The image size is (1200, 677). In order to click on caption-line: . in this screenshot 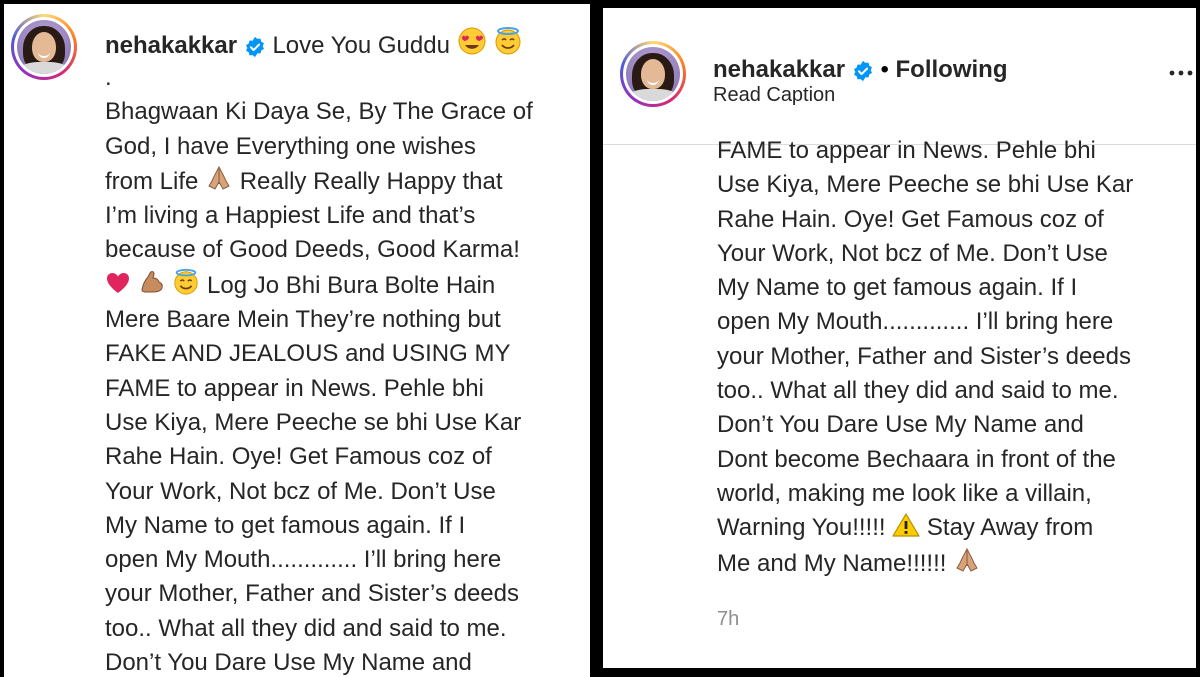, I will do `click(108, 77)`.